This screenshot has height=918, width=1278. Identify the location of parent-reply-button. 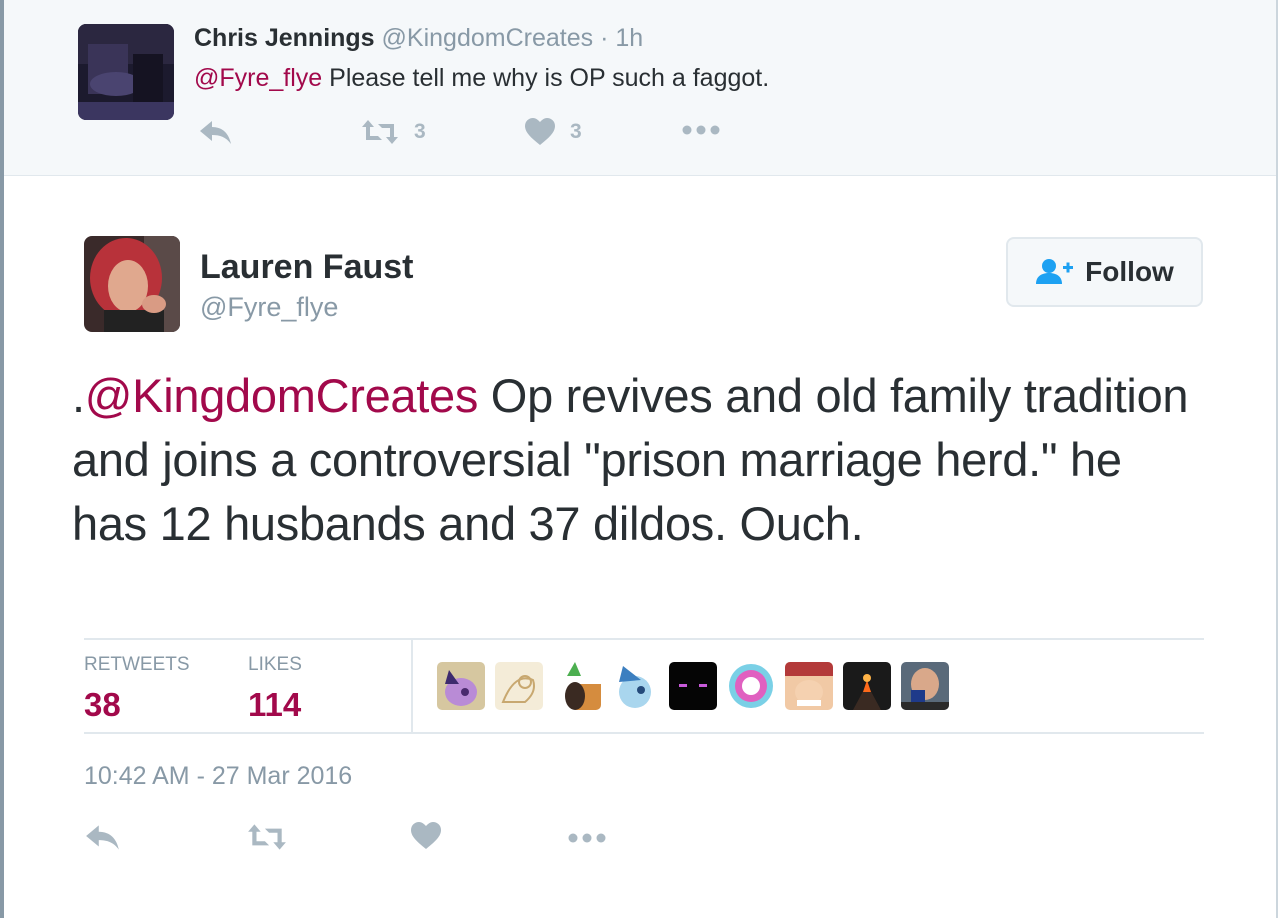
(216, 132).